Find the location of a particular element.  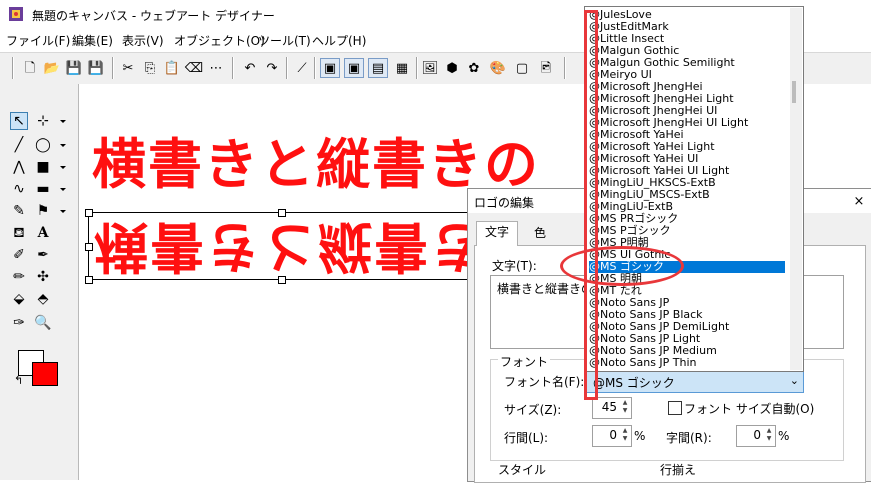

pen-tool-icon: ✐ is located at coordinates (19, 255).